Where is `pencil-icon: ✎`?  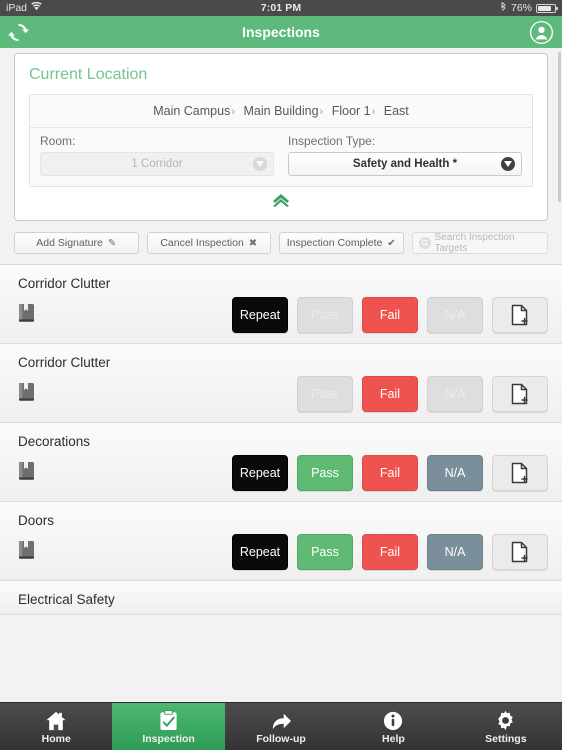 pencil-icon: ✎ is located at coordinates (112, 243).